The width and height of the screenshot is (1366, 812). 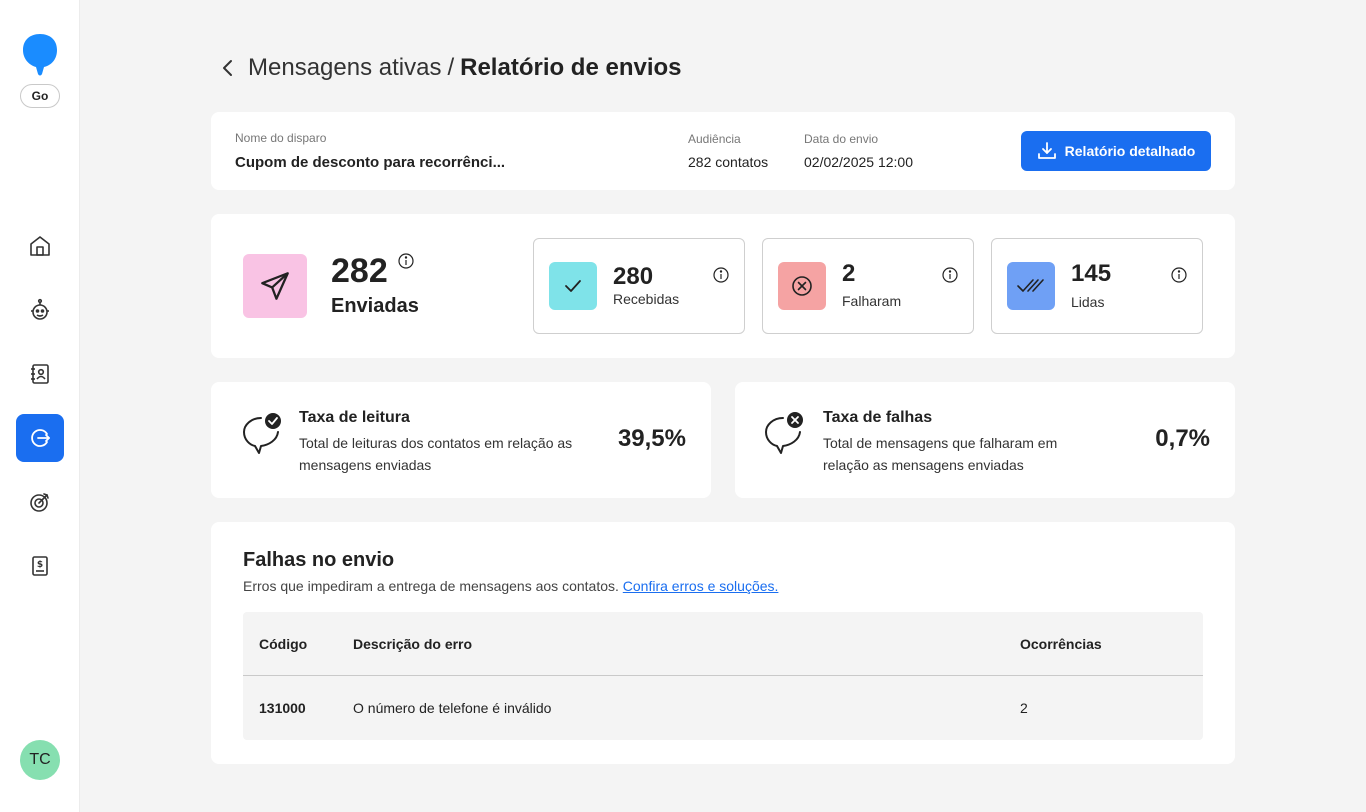 What do you see at coordinates (721, 275) in the screenshot?
I see `received-info-icon` at bounding box center [721, 275].